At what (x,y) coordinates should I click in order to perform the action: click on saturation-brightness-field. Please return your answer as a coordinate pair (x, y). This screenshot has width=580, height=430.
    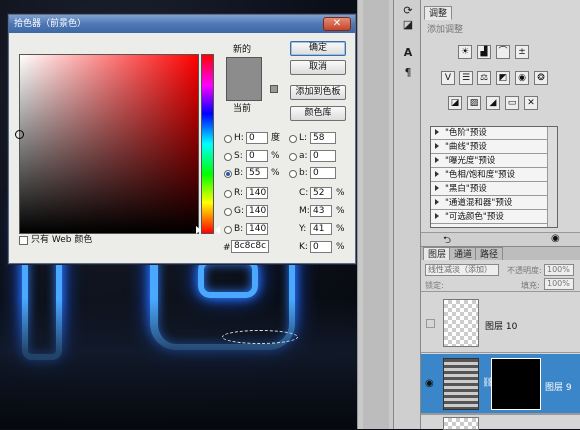
    Looking at the image, I should click on (107, 144).